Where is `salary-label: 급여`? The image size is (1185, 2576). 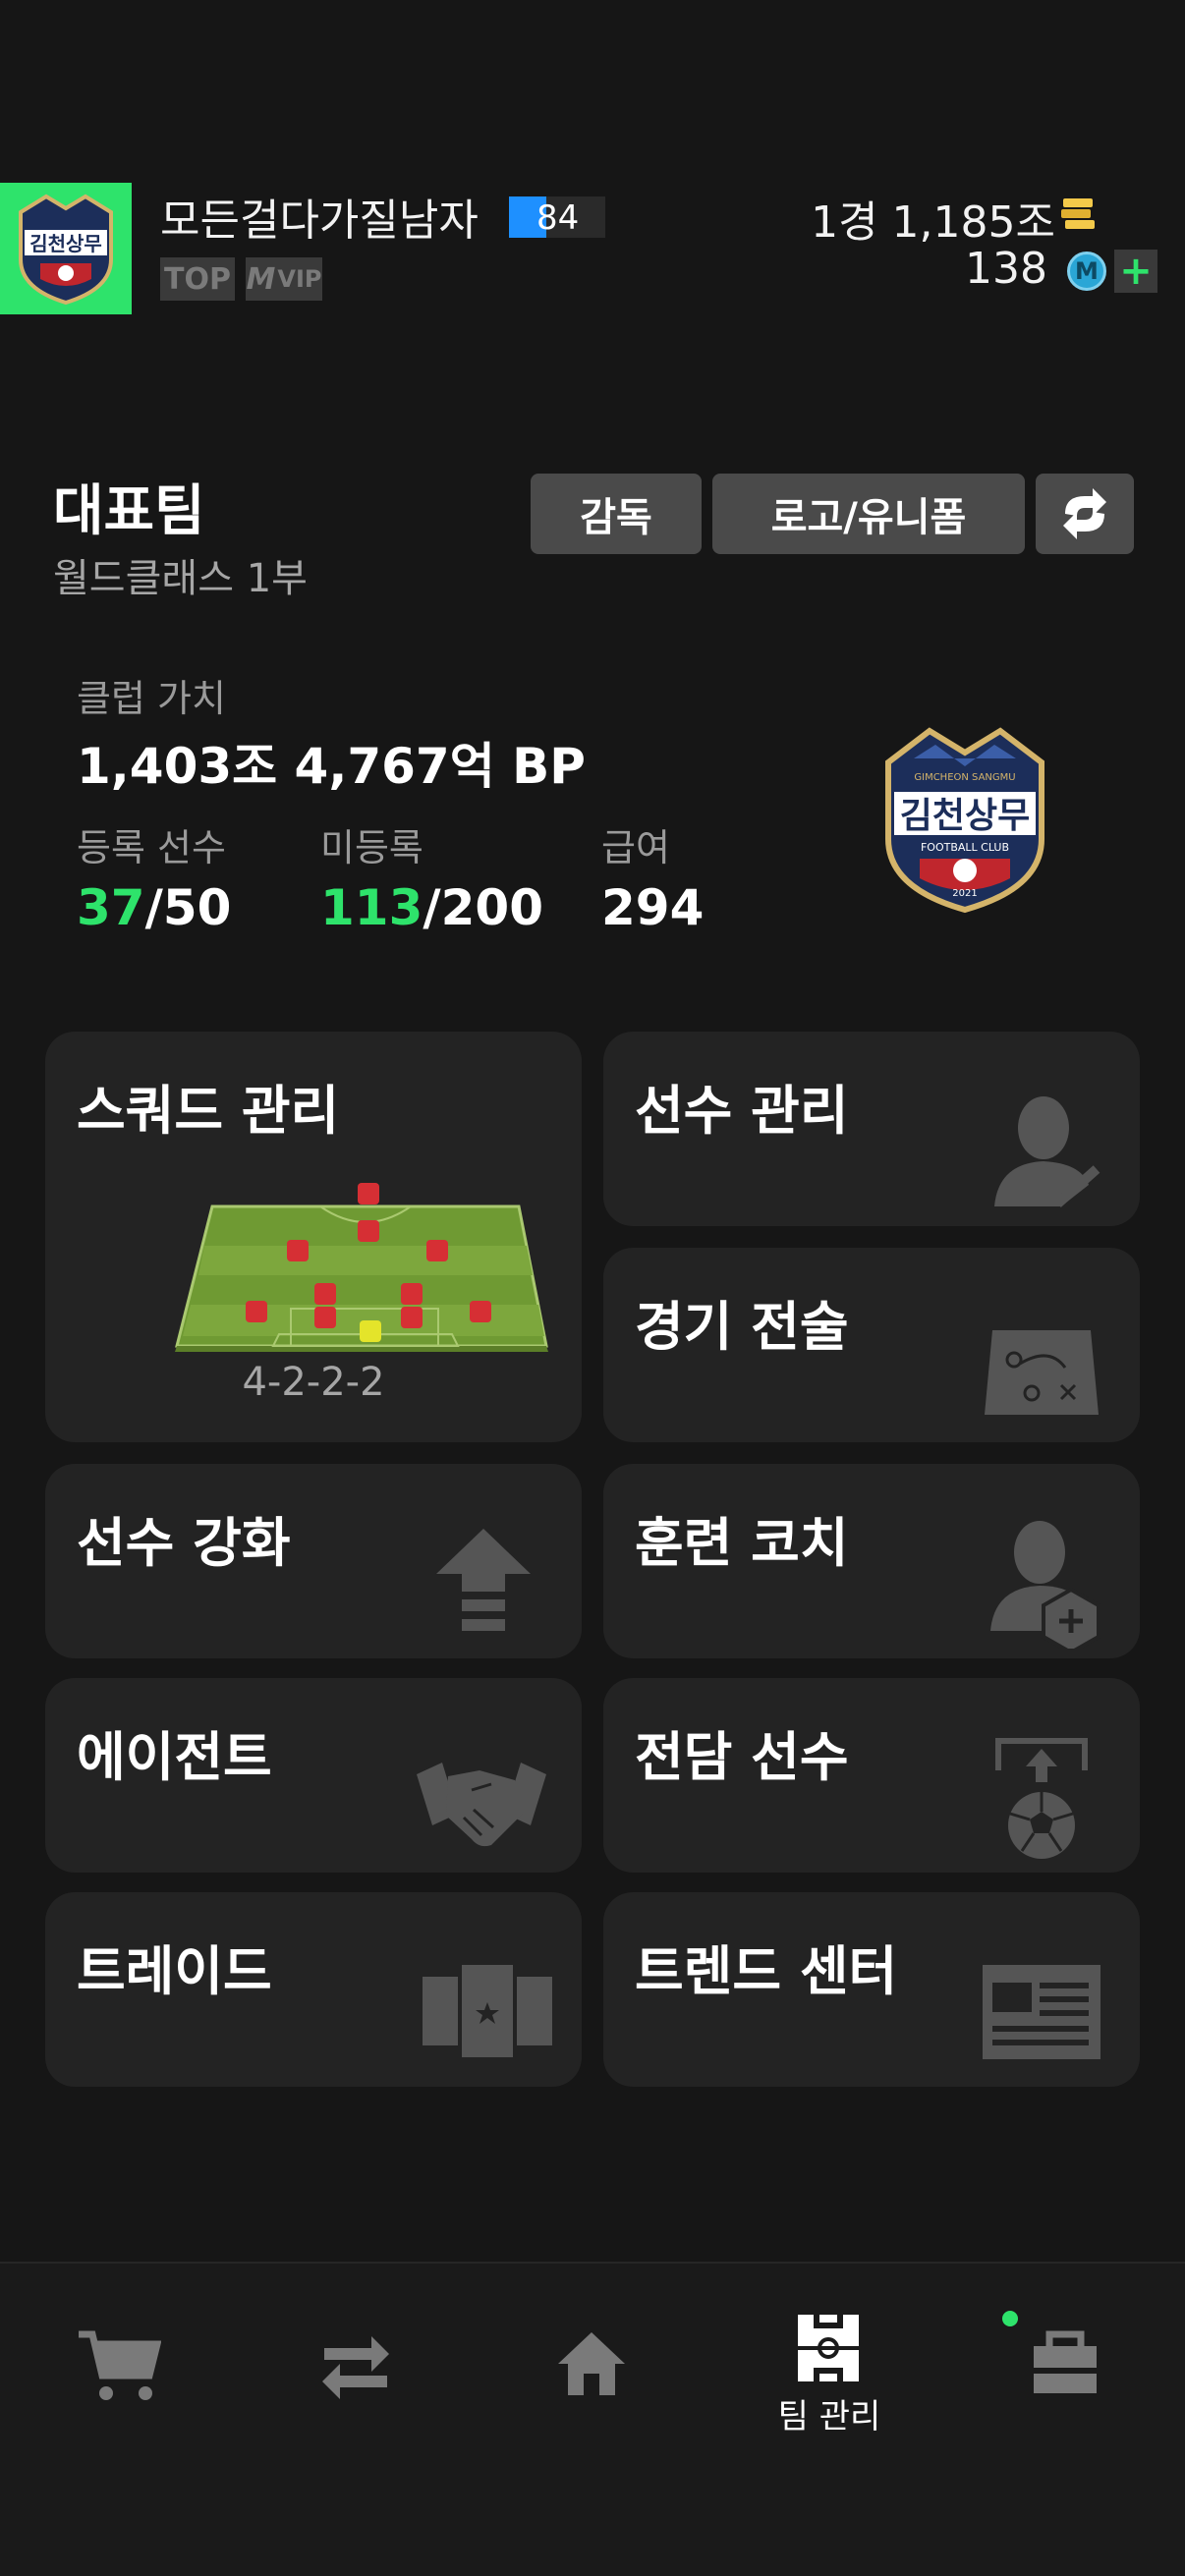 salary-label: 급여 is located at coordinates (635, 847).